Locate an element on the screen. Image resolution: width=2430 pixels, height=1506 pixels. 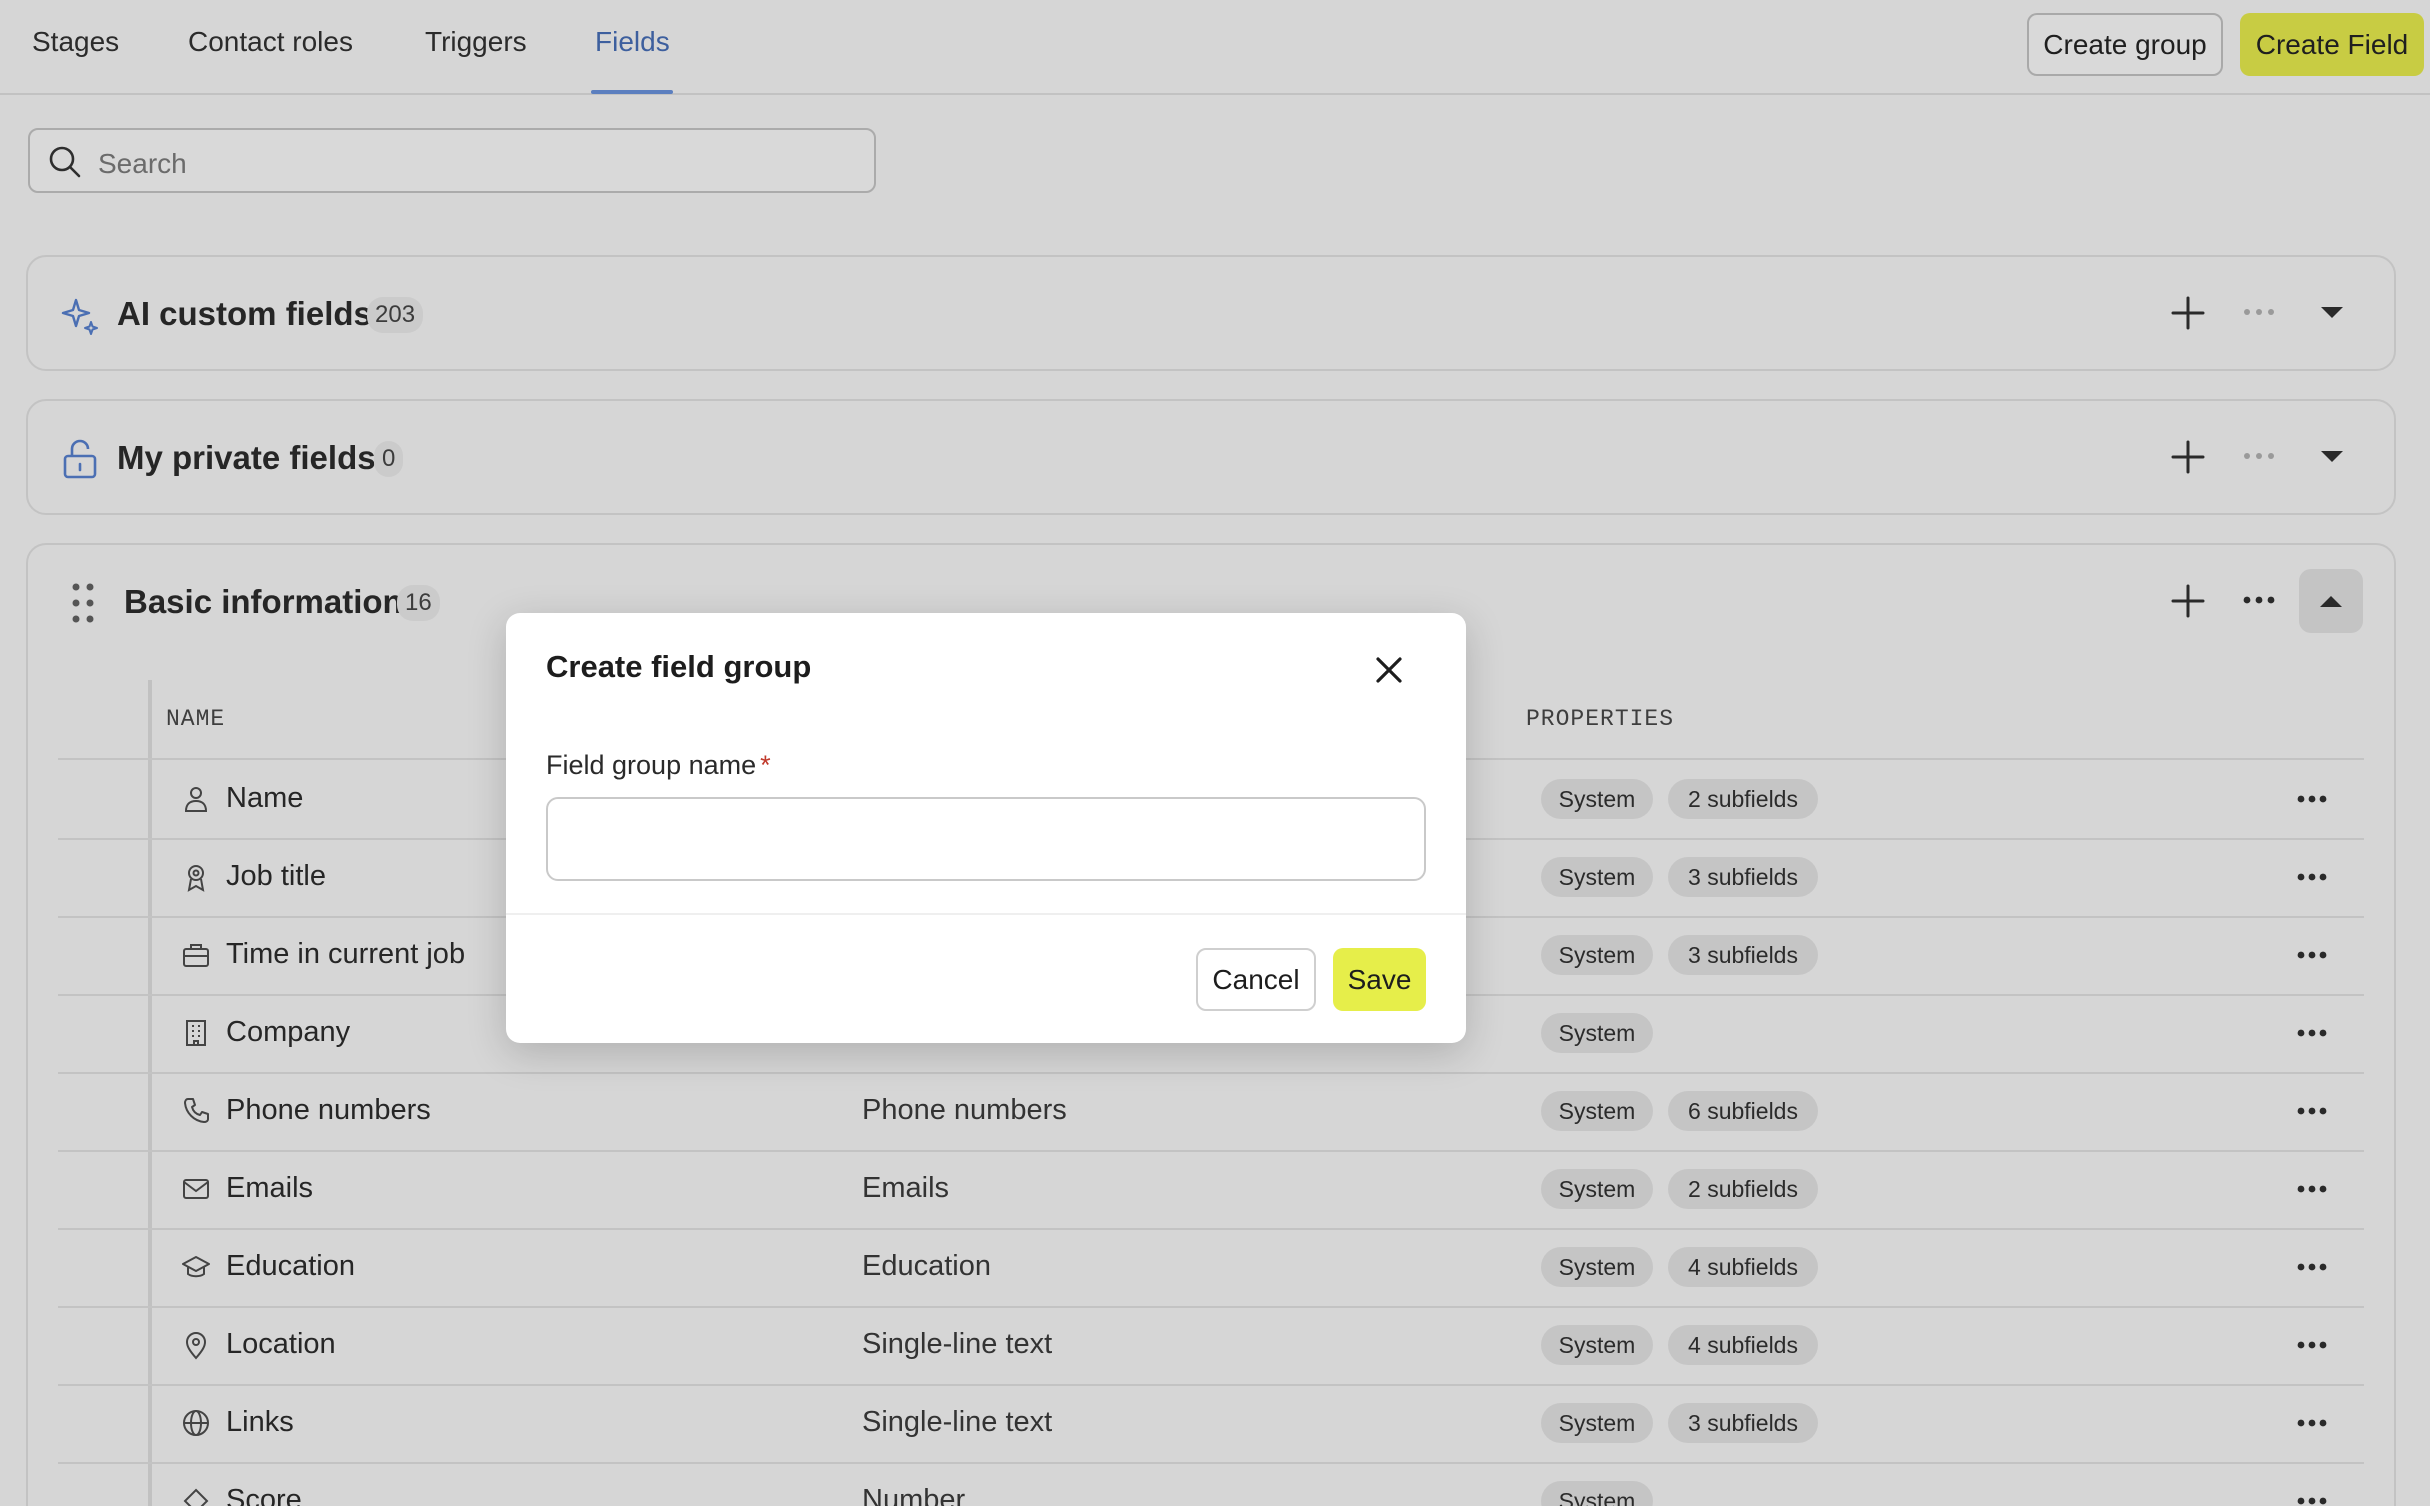
field-name: Time in current job is located at coordinates (345, 954).